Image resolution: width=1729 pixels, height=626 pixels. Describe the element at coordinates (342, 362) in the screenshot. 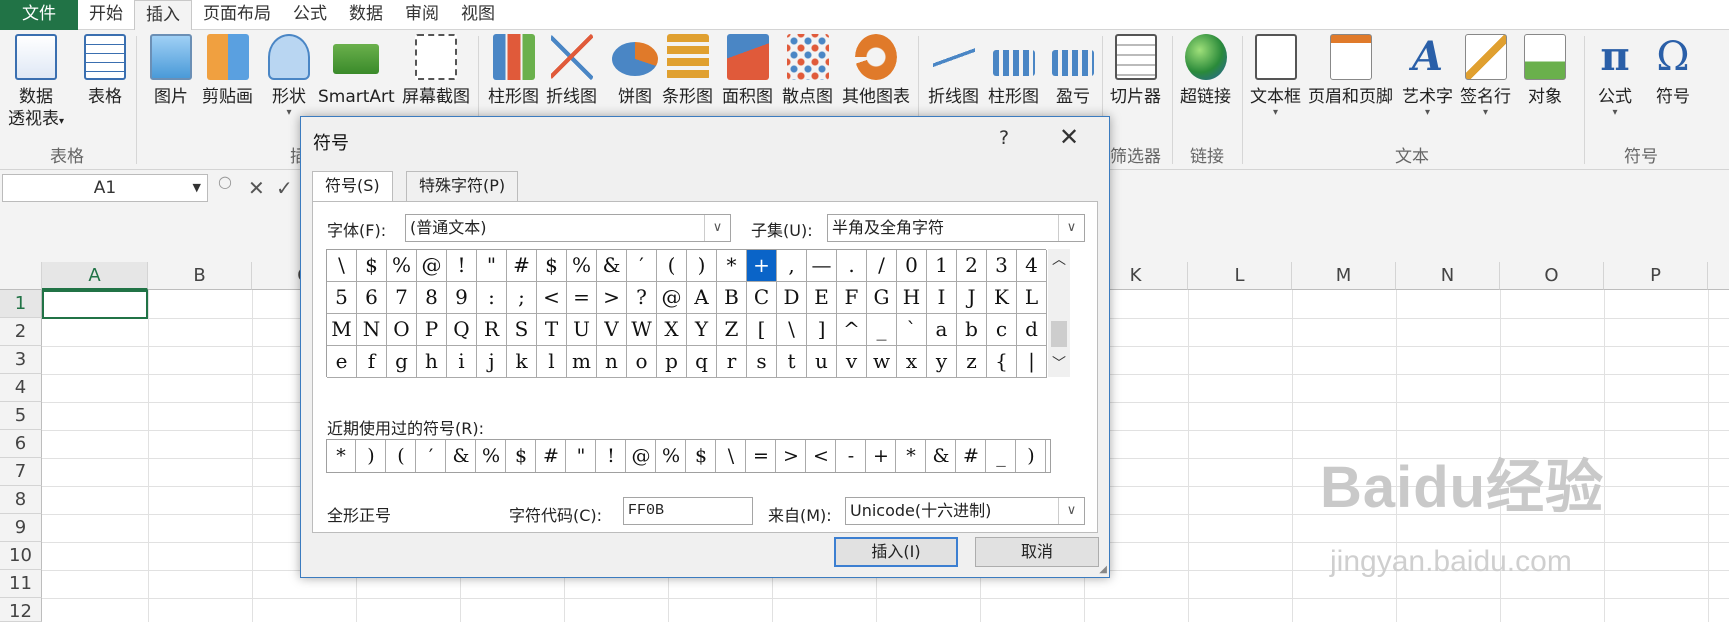

I see `symbol-cell: e` at that location.